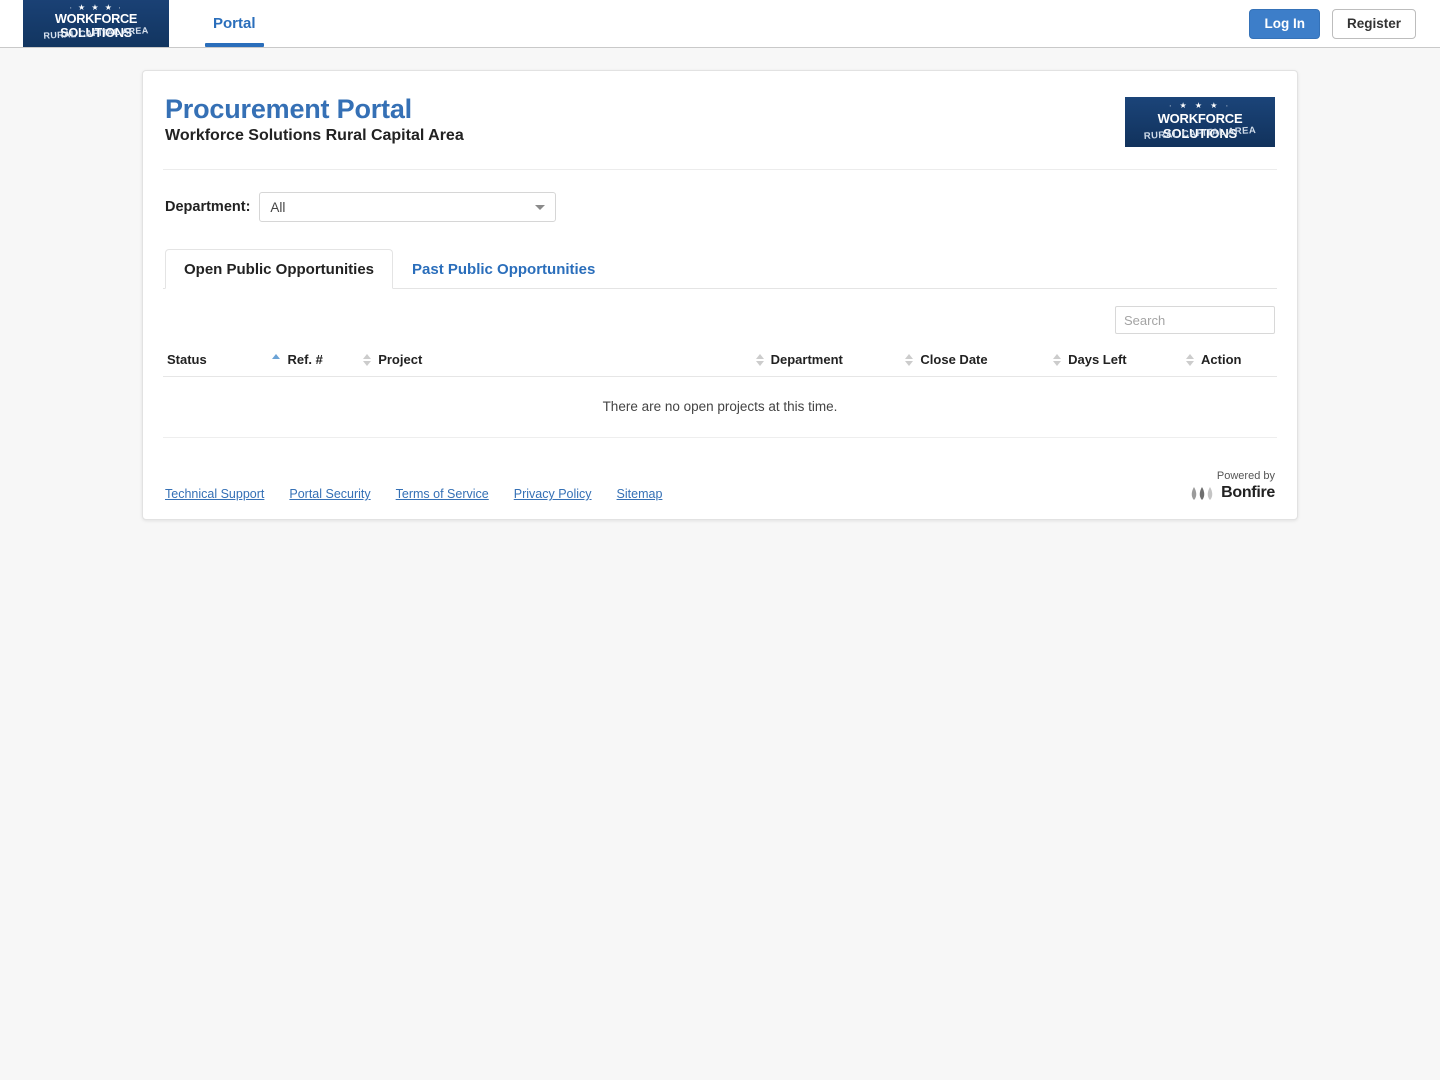 This screenshot has height=1080, width=1440. Describe the element at coordinates (1195, 320) in the screenshot. I see `search-input` at that location.